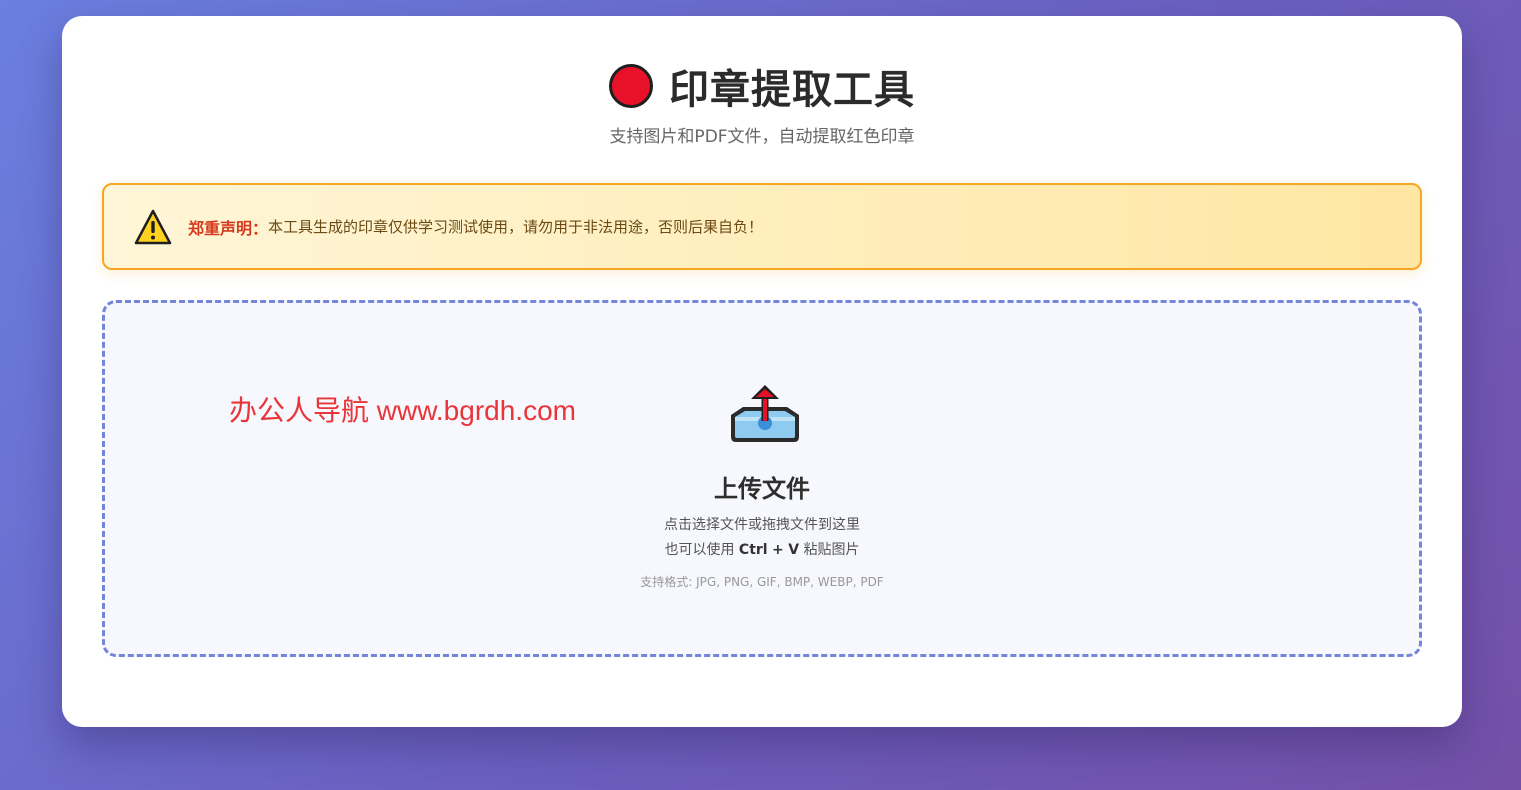 The image size is (1521, 790). Describe the element at coordinates (516, 227) in the screenshot. I see `disclaimer-text: 本工具生成的印章仅供学习测试使用，请勿用于非法用途，否则后果自负！` at that location.